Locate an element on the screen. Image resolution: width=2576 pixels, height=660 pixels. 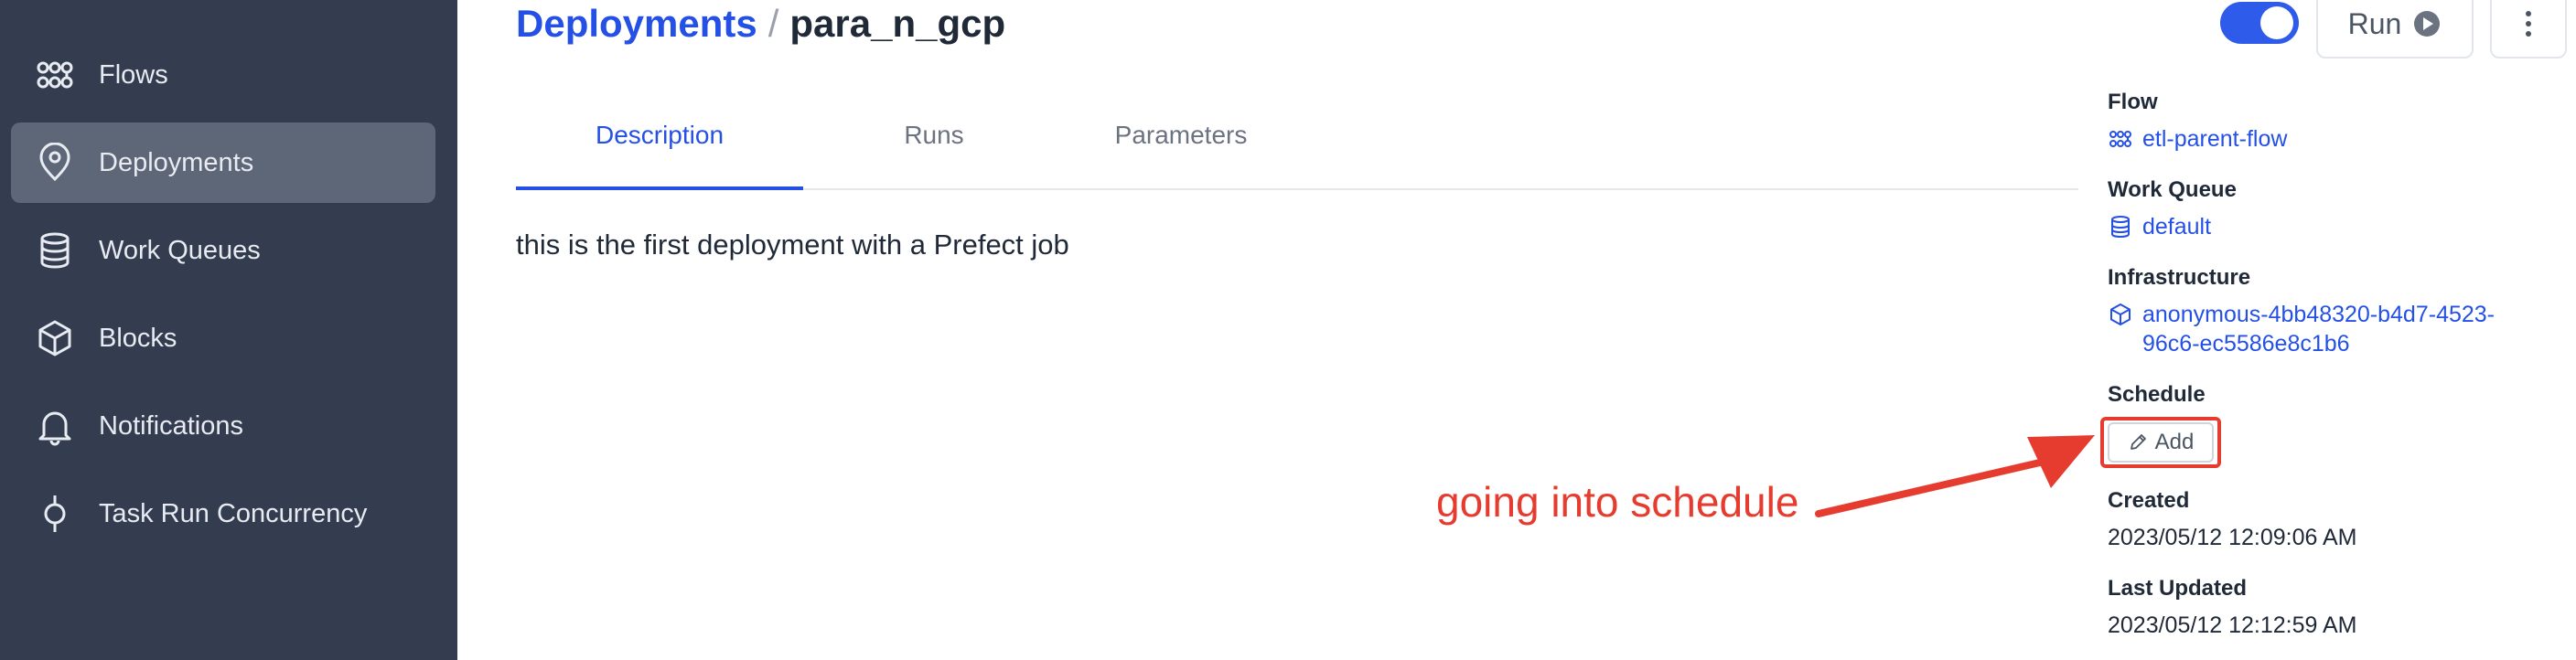
bell-icon is located at coordinates (55, 426).